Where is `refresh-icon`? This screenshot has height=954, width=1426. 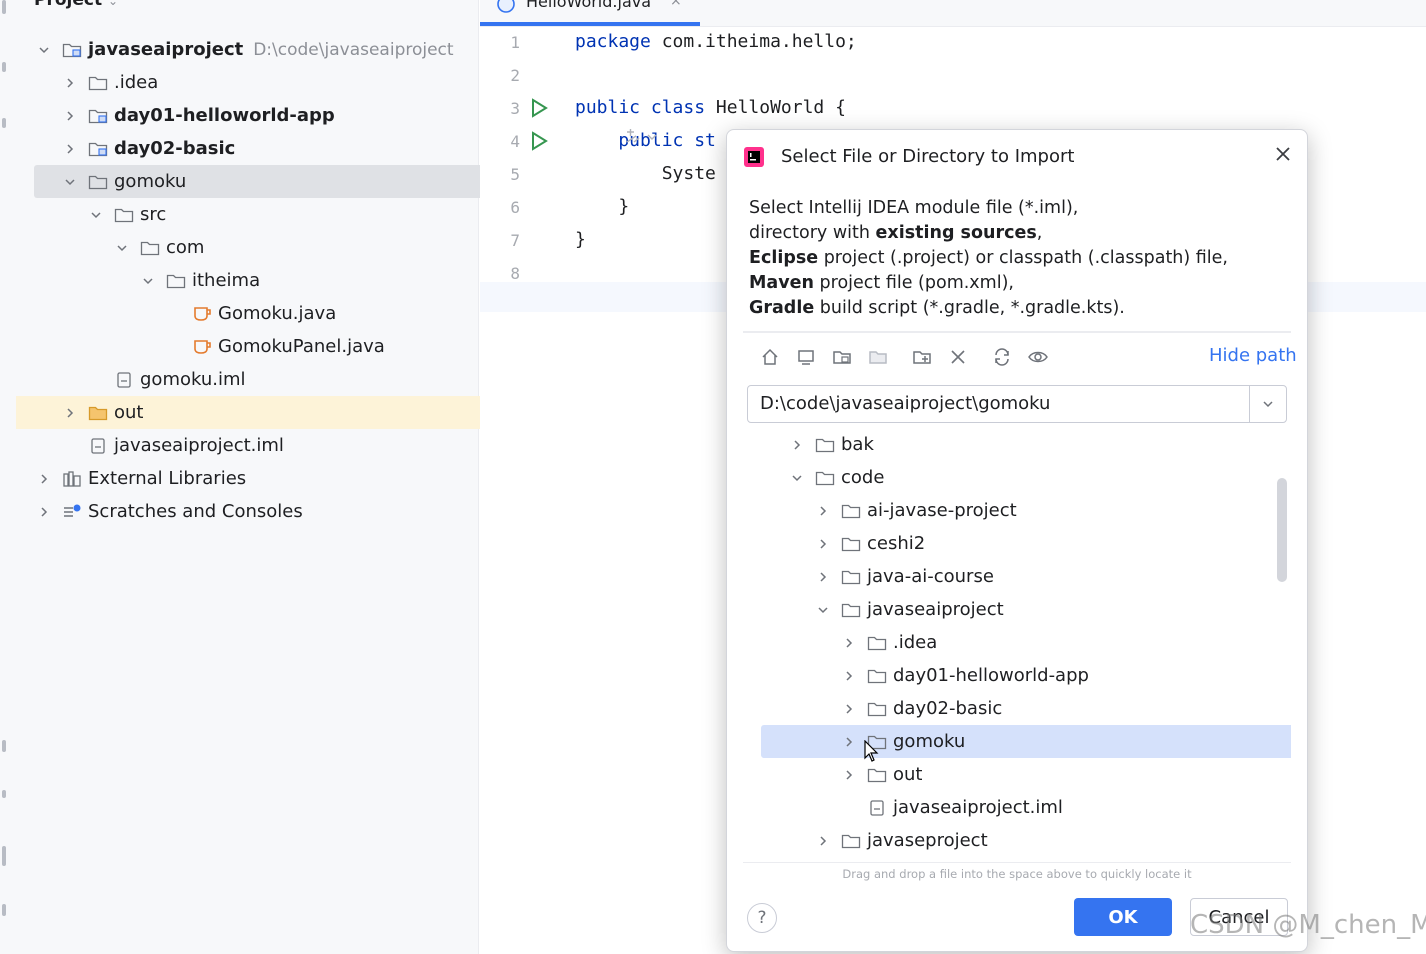 refresh-icon is located at coordinates (1002, 357).